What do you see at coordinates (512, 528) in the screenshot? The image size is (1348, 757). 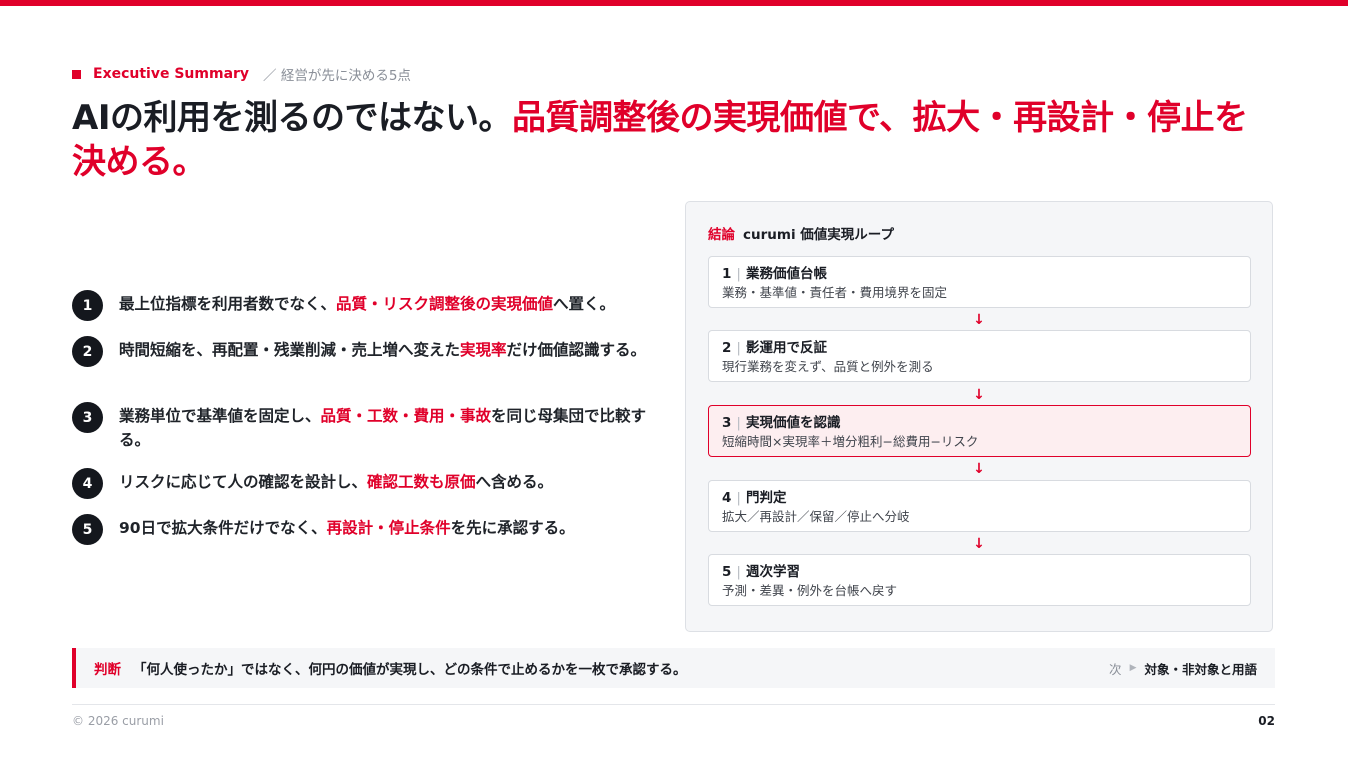 I see `point-text-post: を先に承認する。` at bounding box center [512, 528].